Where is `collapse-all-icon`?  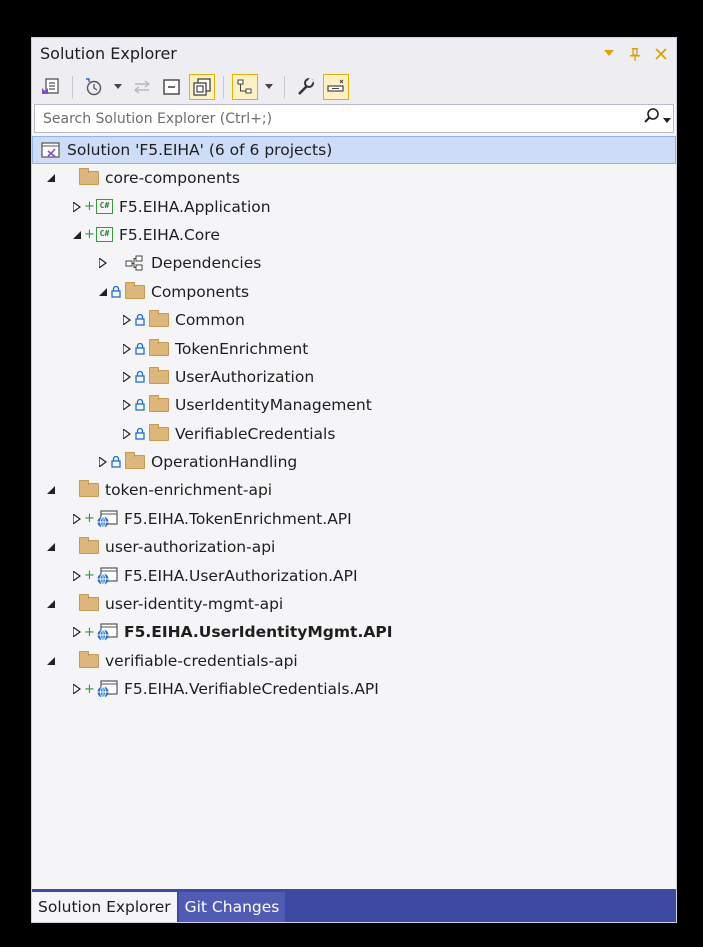
collapse-all-icon is located at coordinates (172, 87).